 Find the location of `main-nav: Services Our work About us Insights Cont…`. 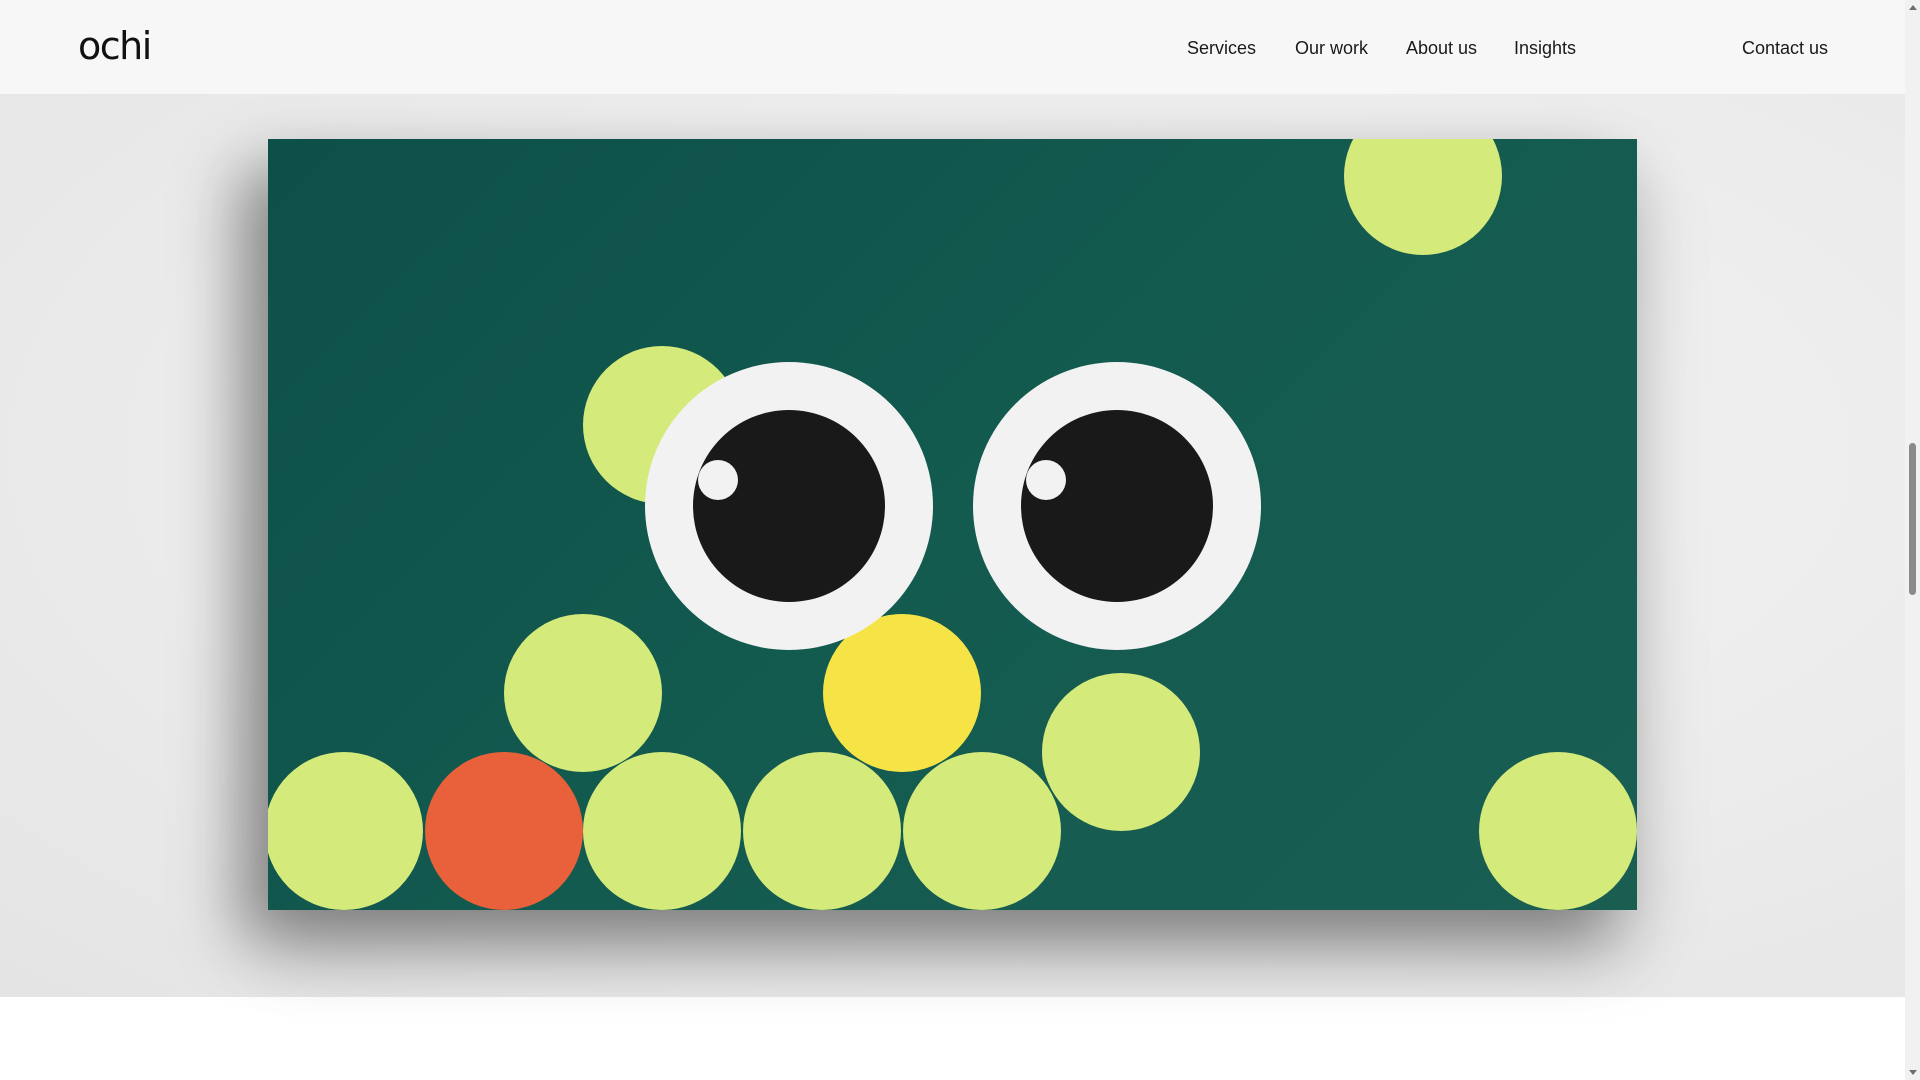

main-nav: Services Our work About us Insights Cont… is located at coordinates (952, 48).